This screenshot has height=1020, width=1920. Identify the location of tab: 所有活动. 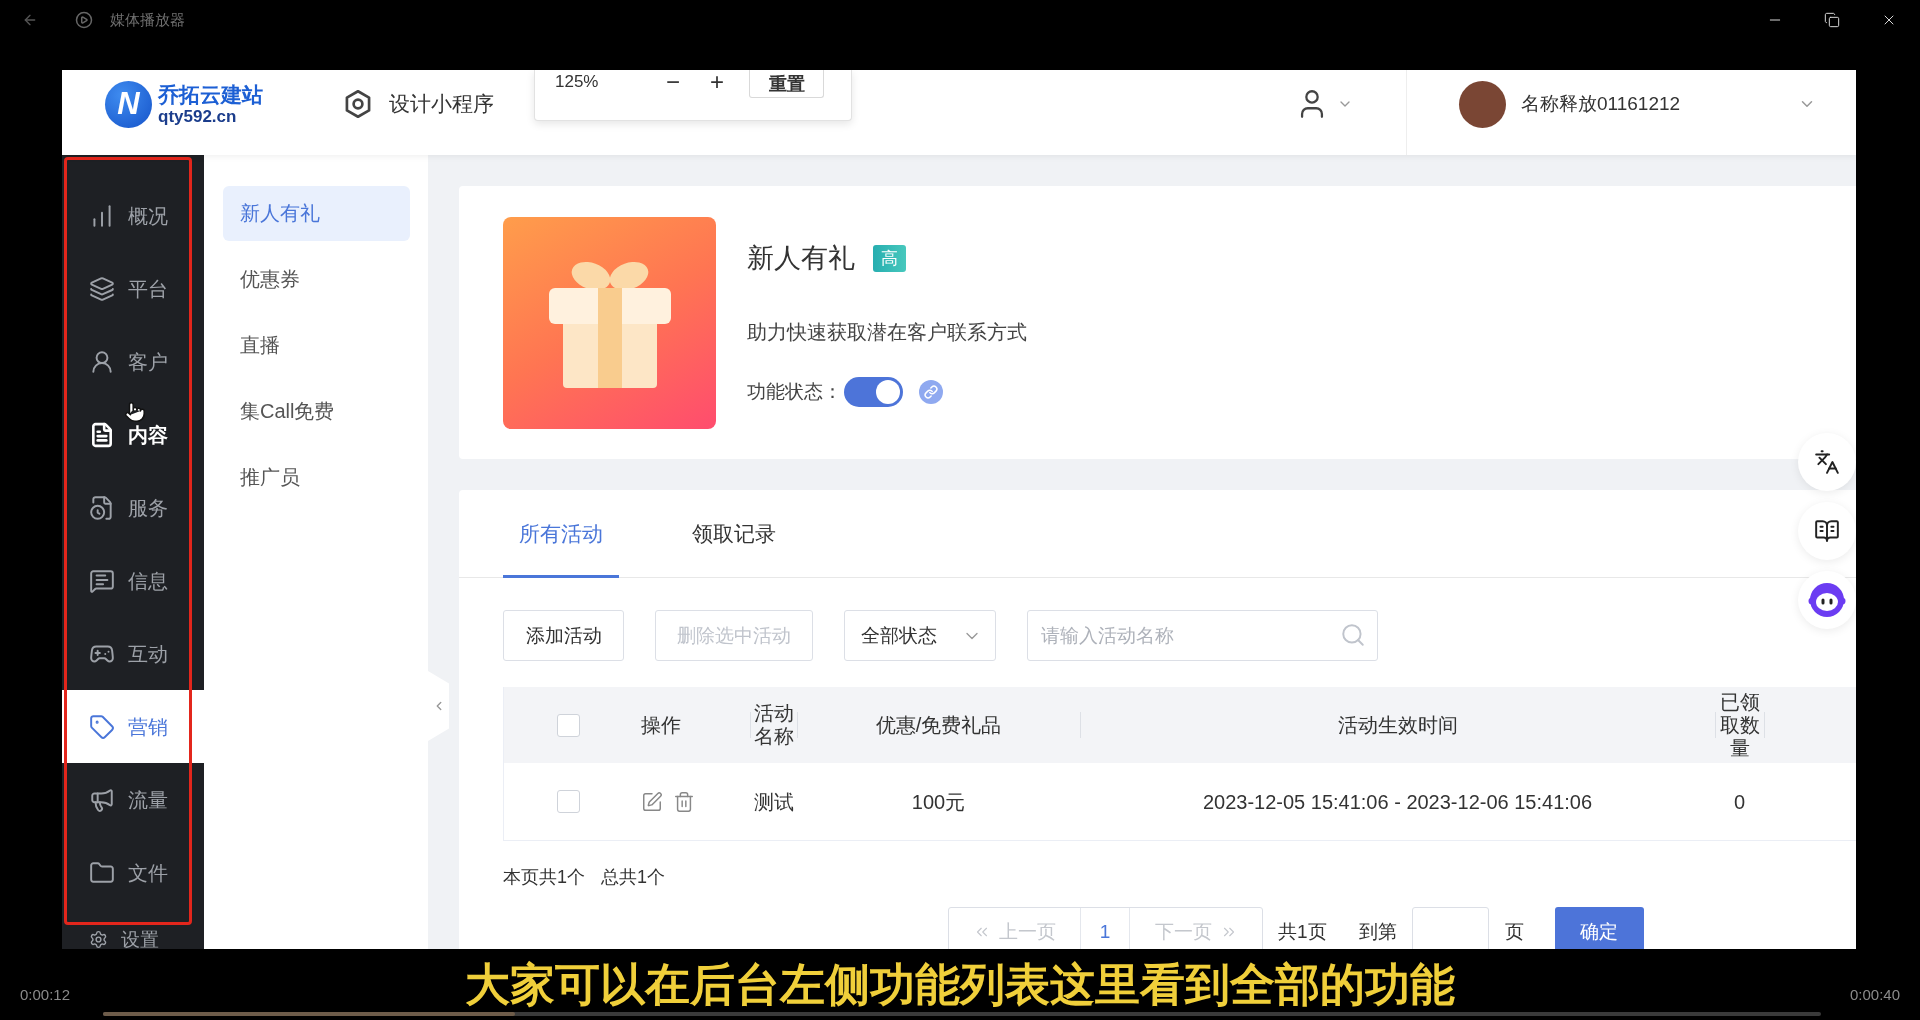
(561, 534).